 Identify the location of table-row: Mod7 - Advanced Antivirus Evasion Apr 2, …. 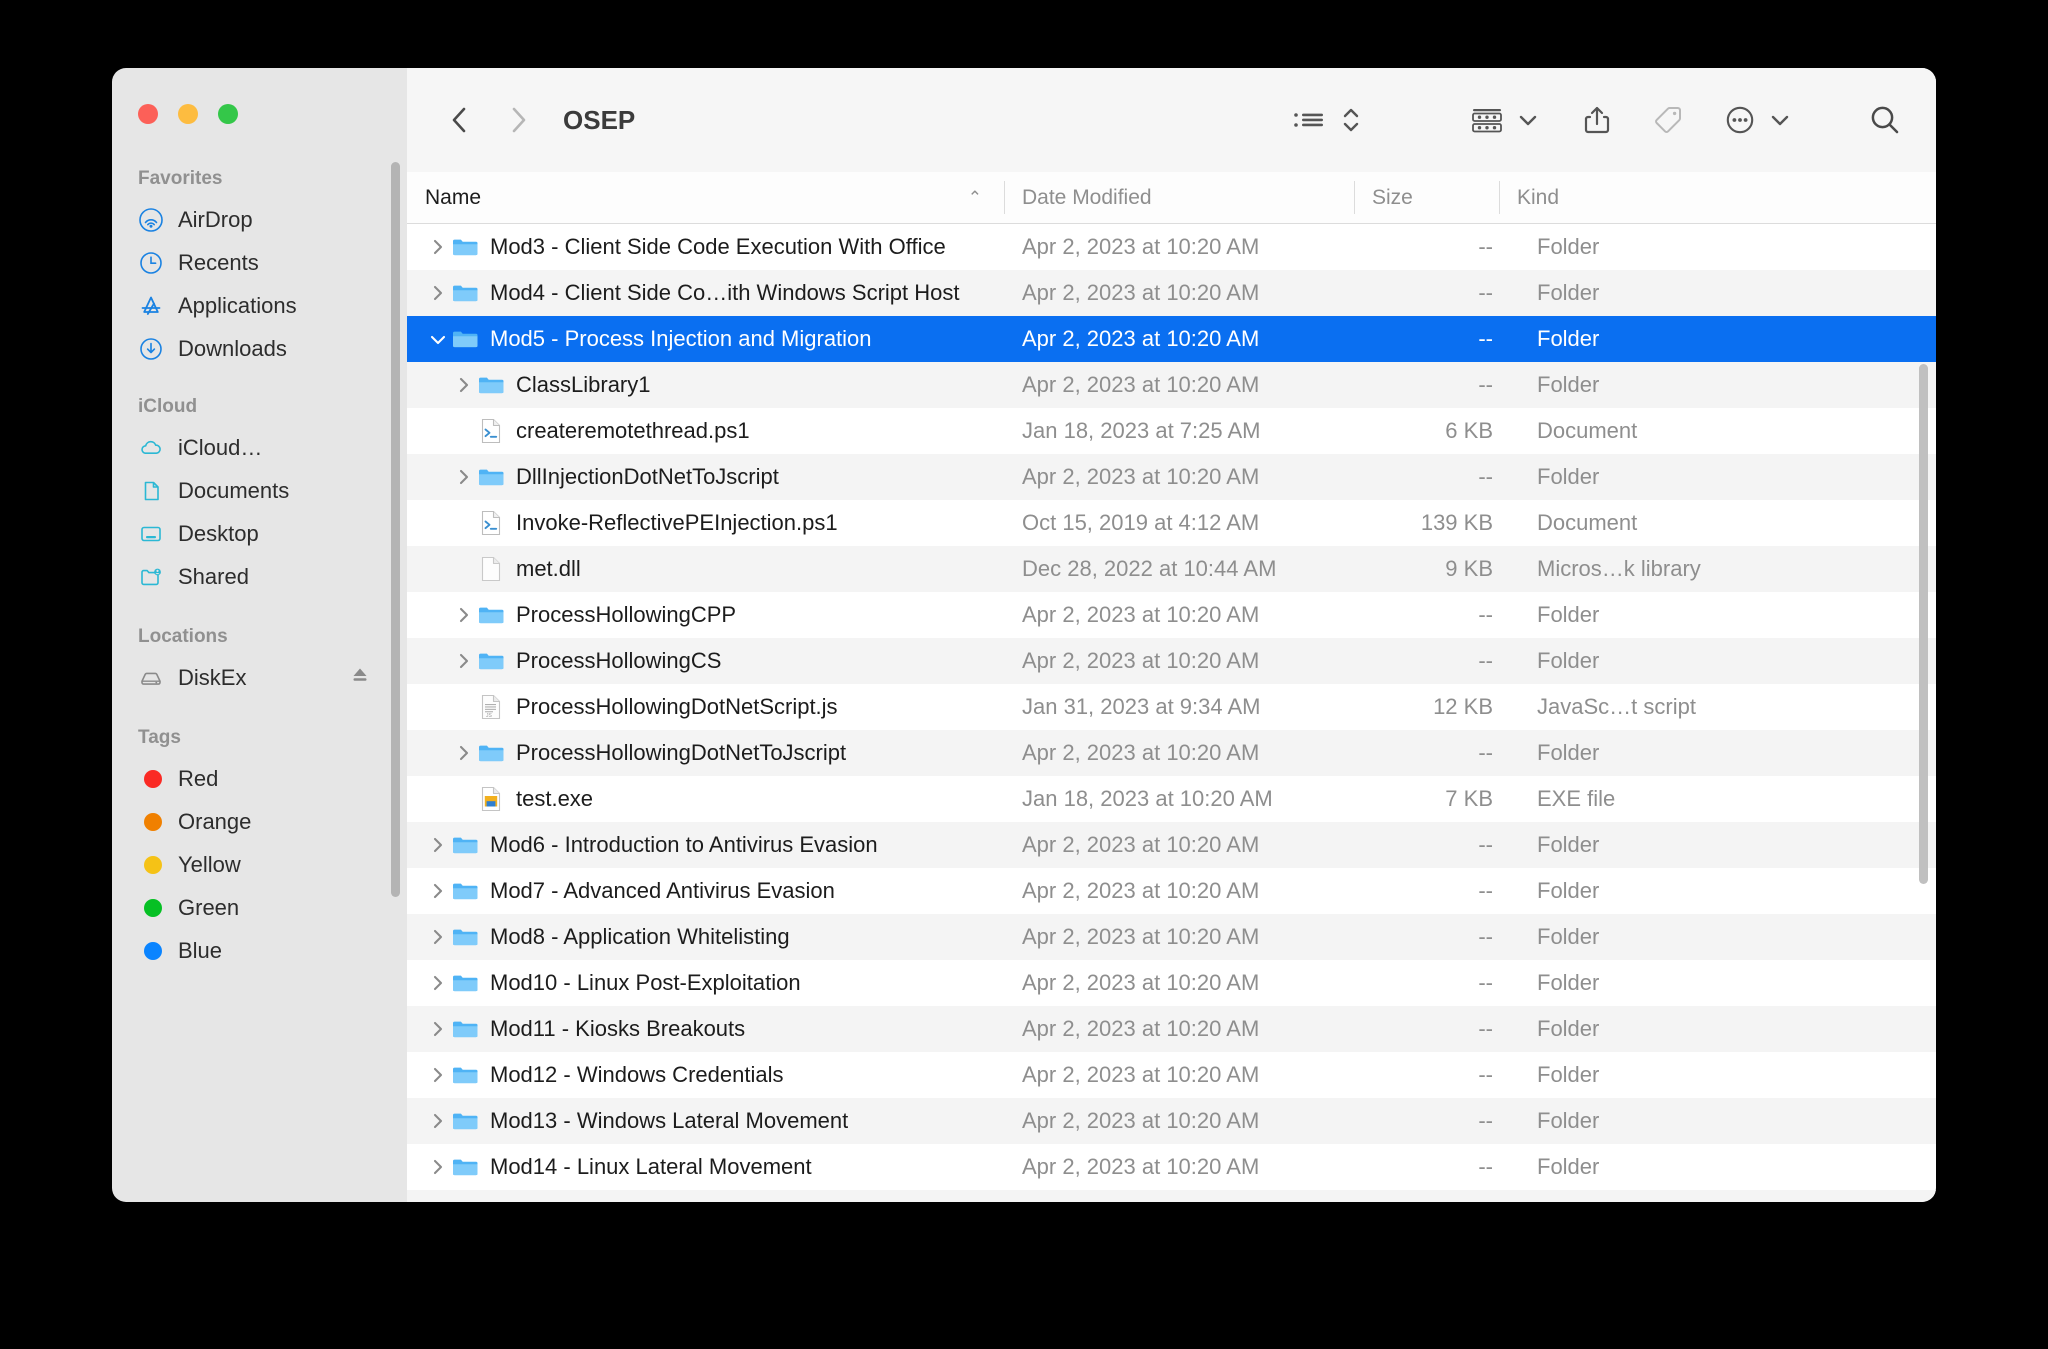
(1171, 891).